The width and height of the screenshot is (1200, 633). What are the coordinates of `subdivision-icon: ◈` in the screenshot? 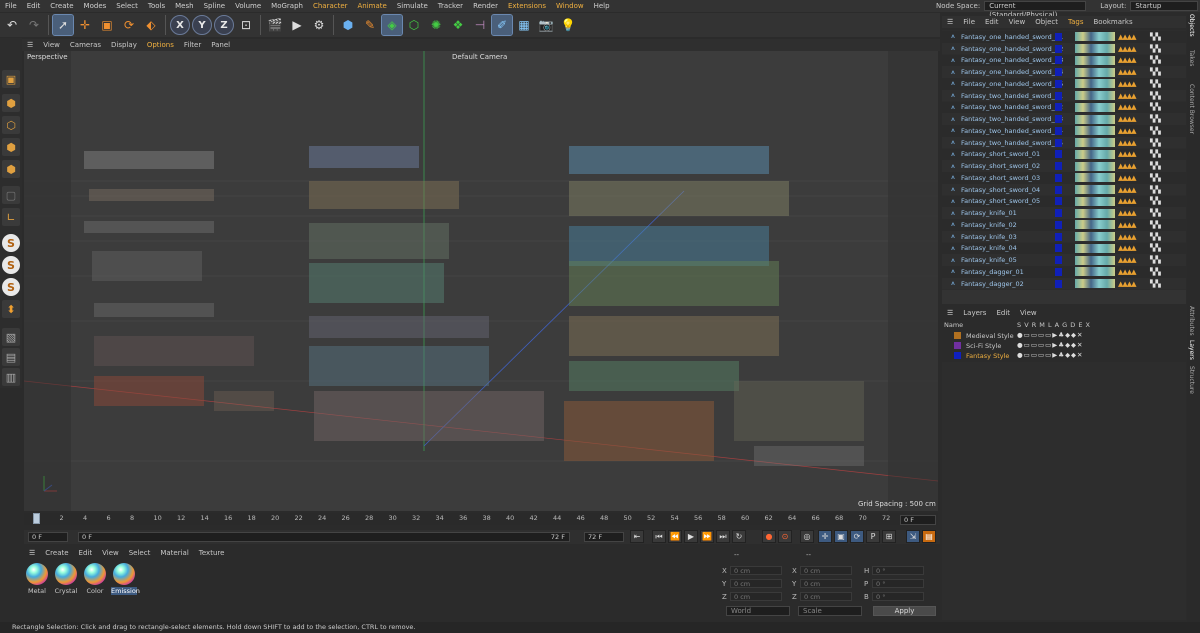 It's located at (392, 25).